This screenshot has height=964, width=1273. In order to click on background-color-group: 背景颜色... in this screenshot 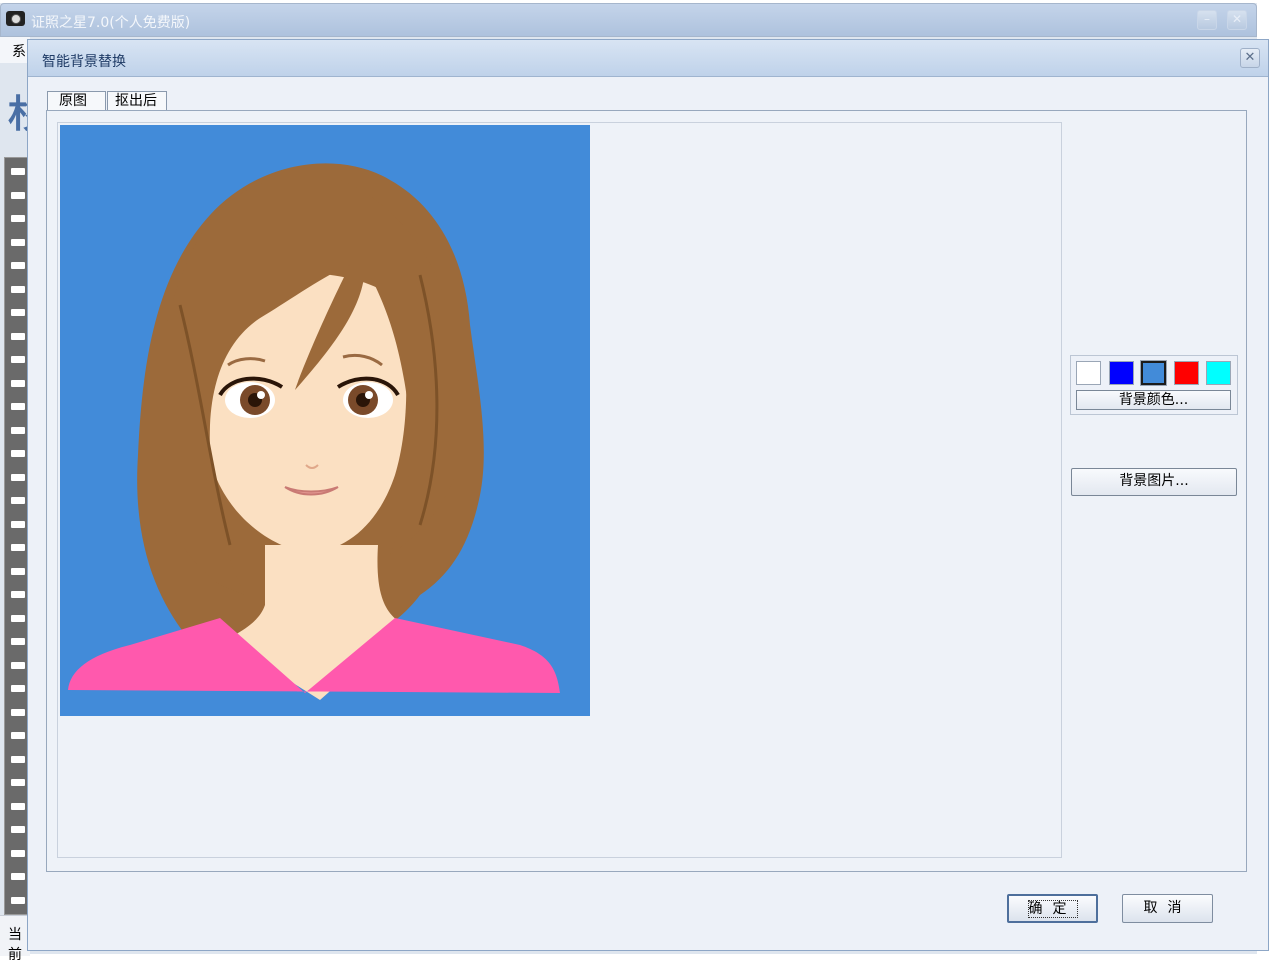, I will do `click(1154, 385)`.